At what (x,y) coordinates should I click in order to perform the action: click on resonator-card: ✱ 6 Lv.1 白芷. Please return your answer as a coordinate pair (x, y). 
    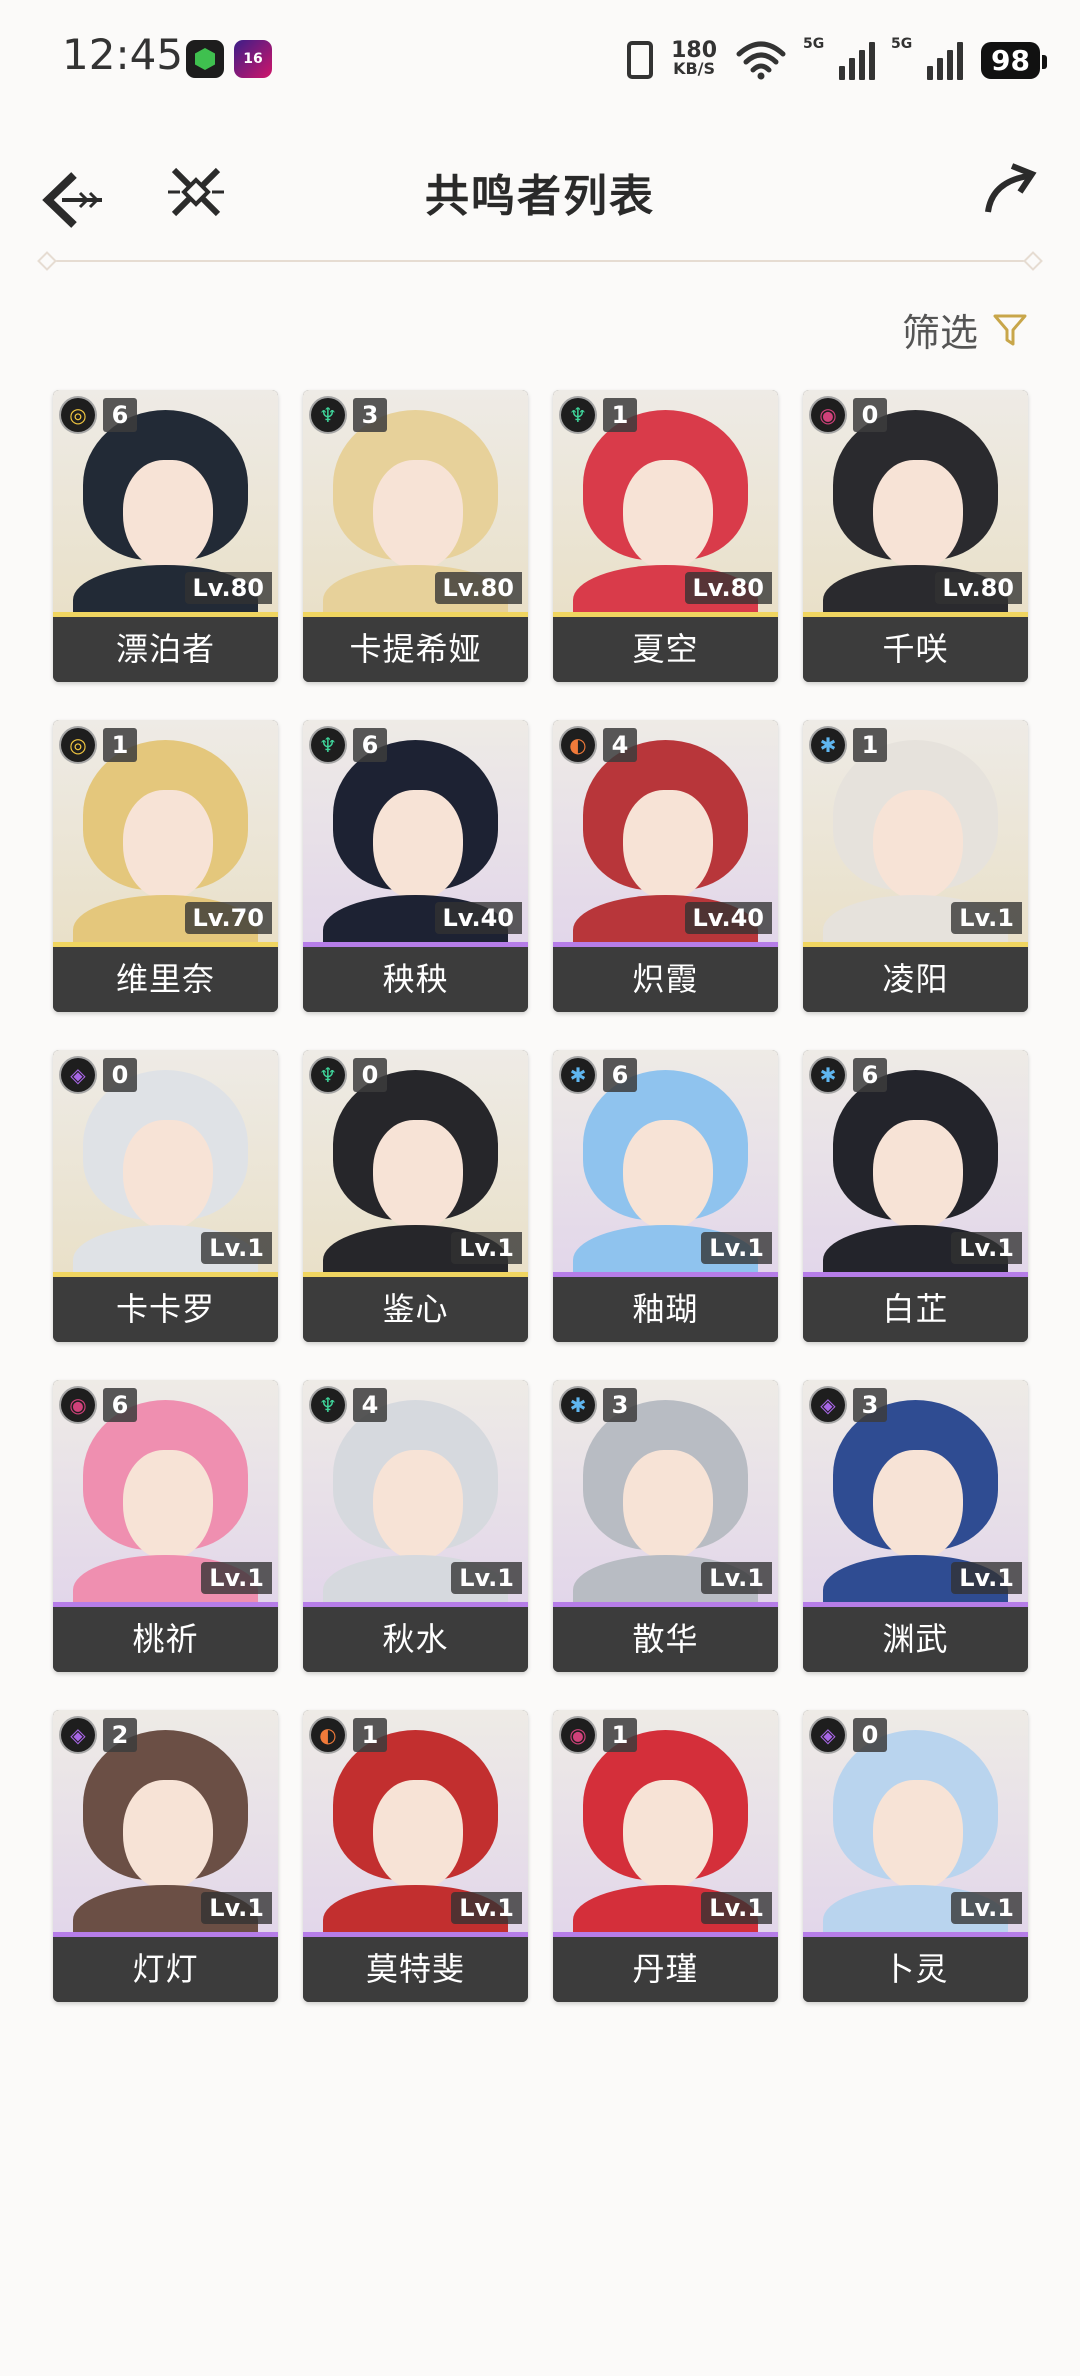
    Looking at the image, I should click on (915, 1196).